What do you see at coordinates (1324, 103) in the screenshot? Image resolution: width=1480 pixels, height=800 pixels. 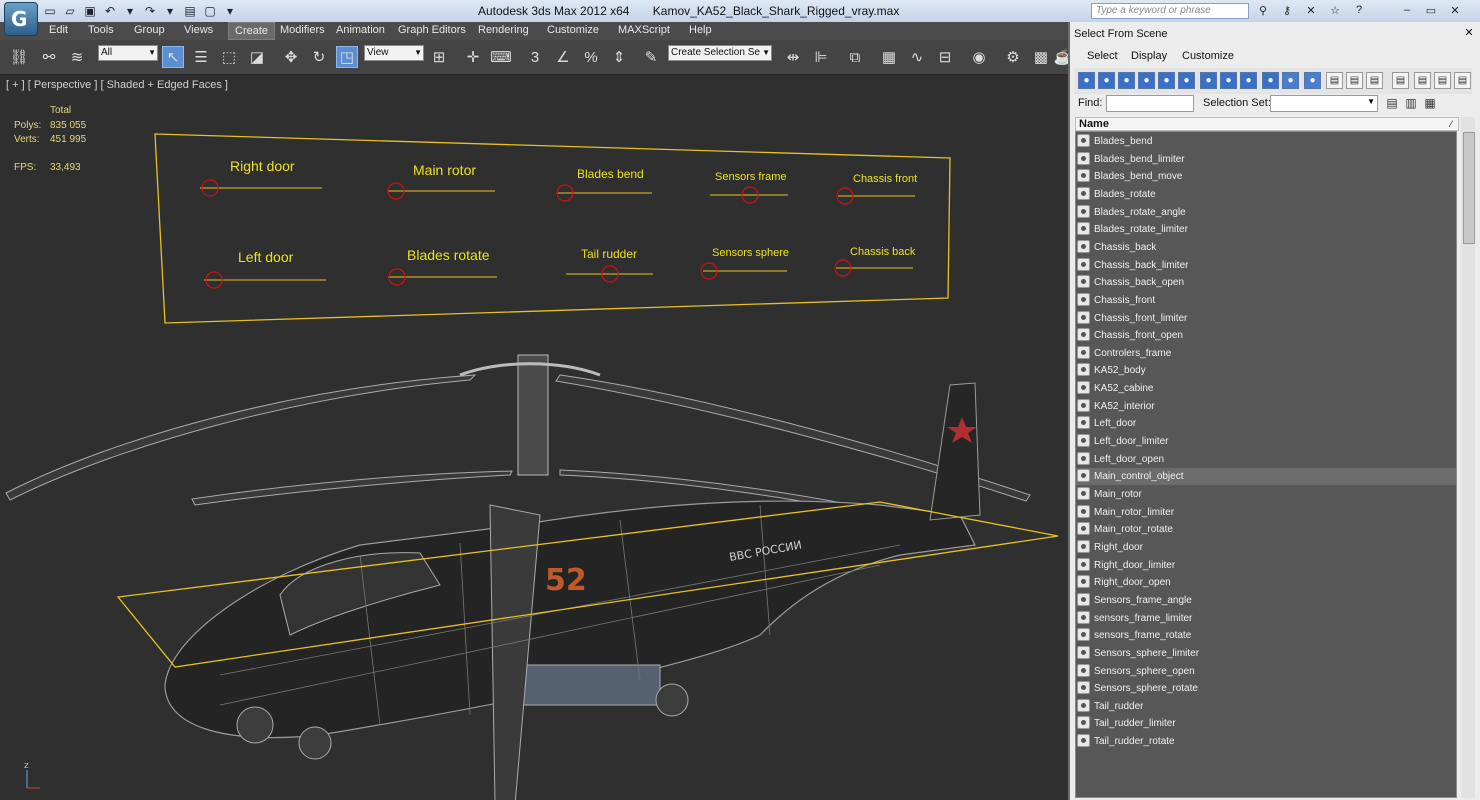 I see `selection-set-dropdown: ▼` at bounding box center [1324, 103].